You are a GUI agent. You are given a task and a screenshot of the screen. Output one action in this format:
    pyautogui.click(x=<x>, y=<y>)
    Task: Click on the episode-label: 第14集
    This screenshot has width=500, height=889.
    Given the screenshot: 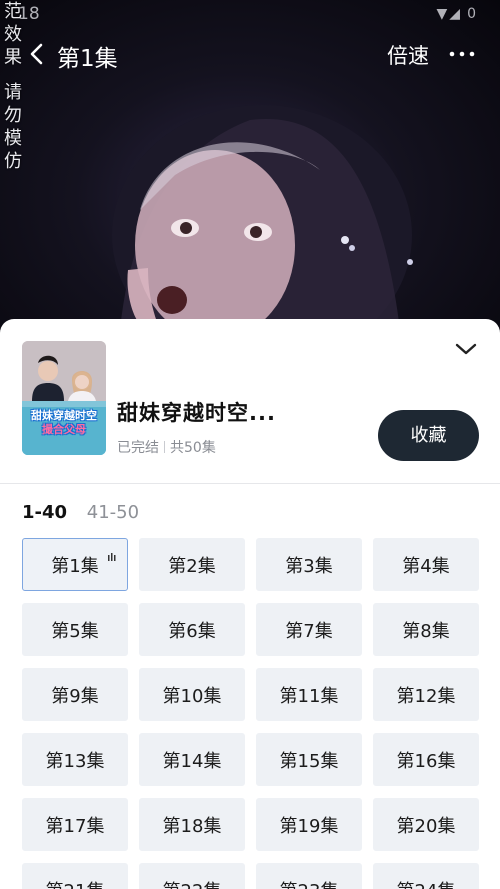 What is the action you would take?
    pyautogui.click(x=192, y=761)
    